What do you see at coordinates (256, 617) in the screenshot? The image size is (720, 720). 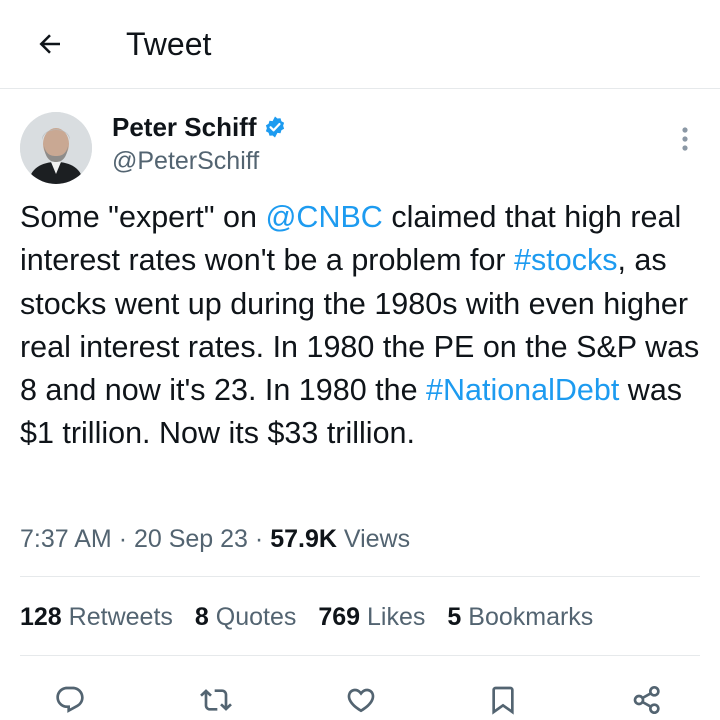 I see `quotes-label: Quotes` at bounding box center [256, 617].